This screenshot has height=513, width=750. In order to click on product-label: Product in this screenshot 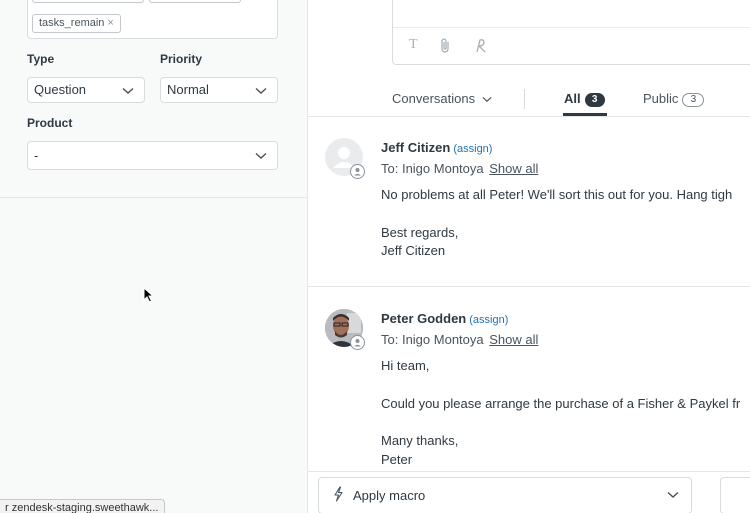, I will do `click(50, 123)`.